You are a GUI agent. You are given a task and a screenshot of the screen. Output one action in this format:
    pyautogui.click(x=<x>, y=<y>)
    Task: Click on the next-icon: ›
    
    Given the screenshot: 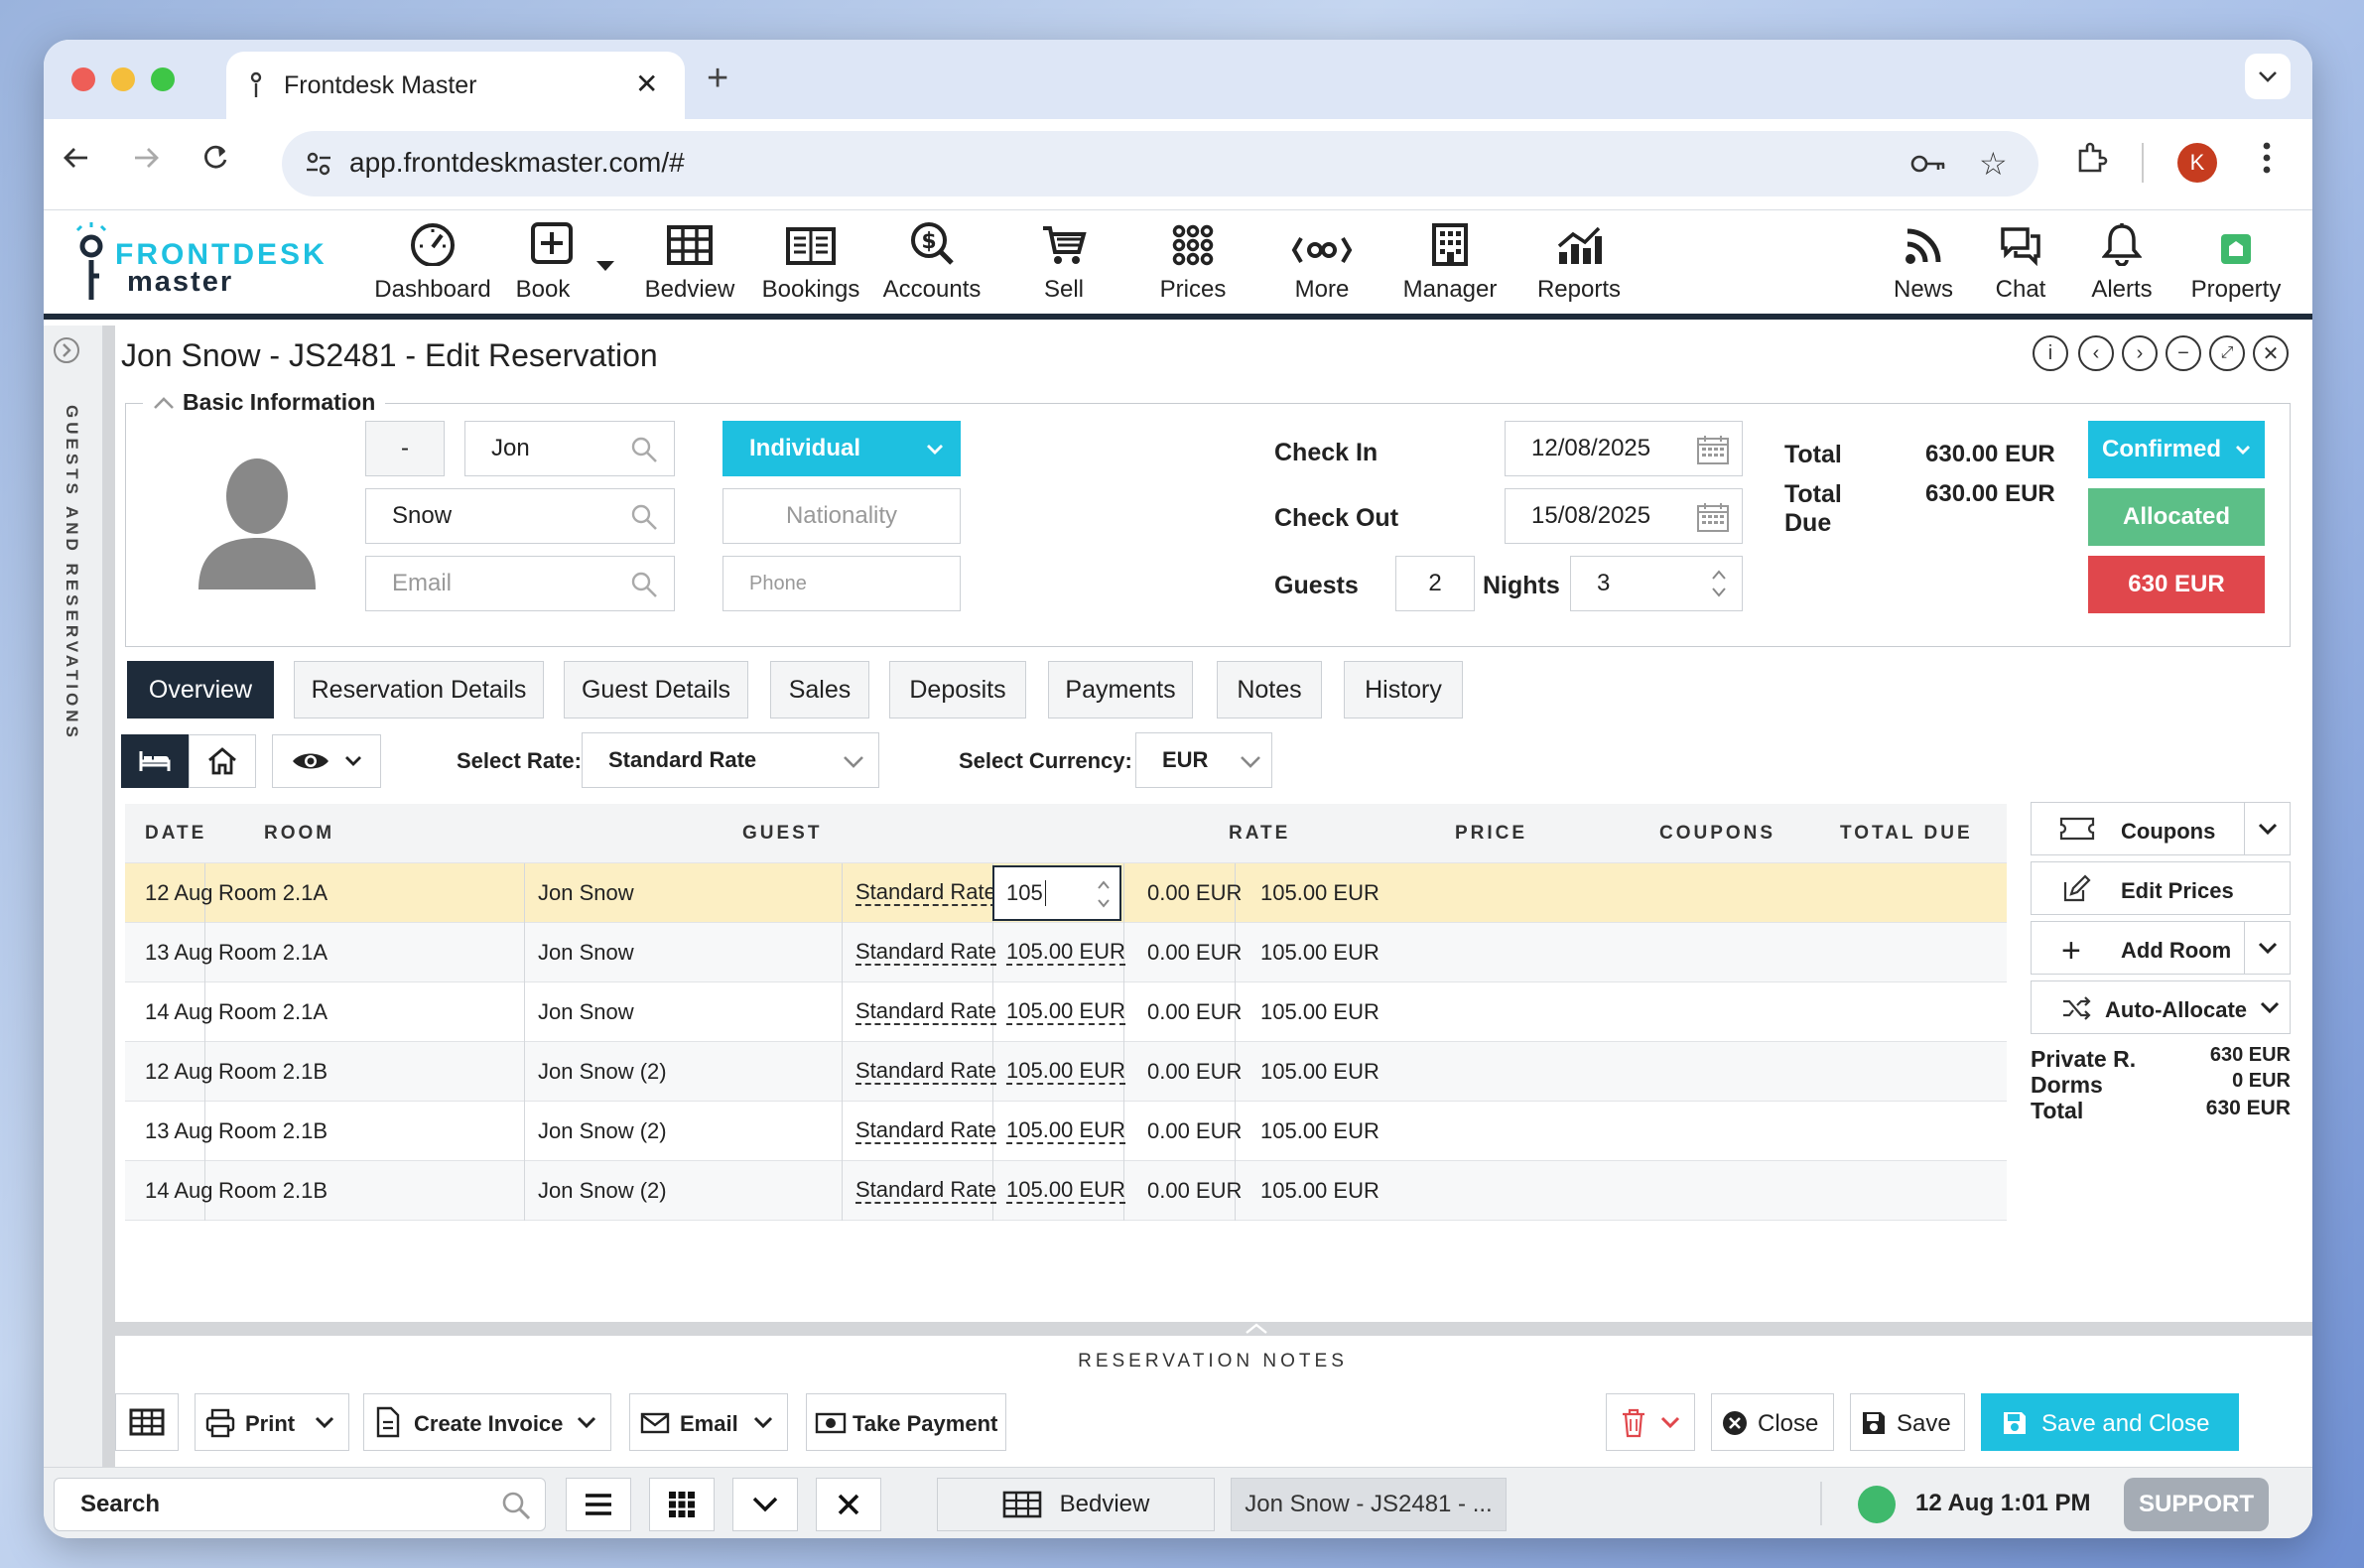 What is the action you would take?
    pyautogui.click(x=2140, y=353)
    